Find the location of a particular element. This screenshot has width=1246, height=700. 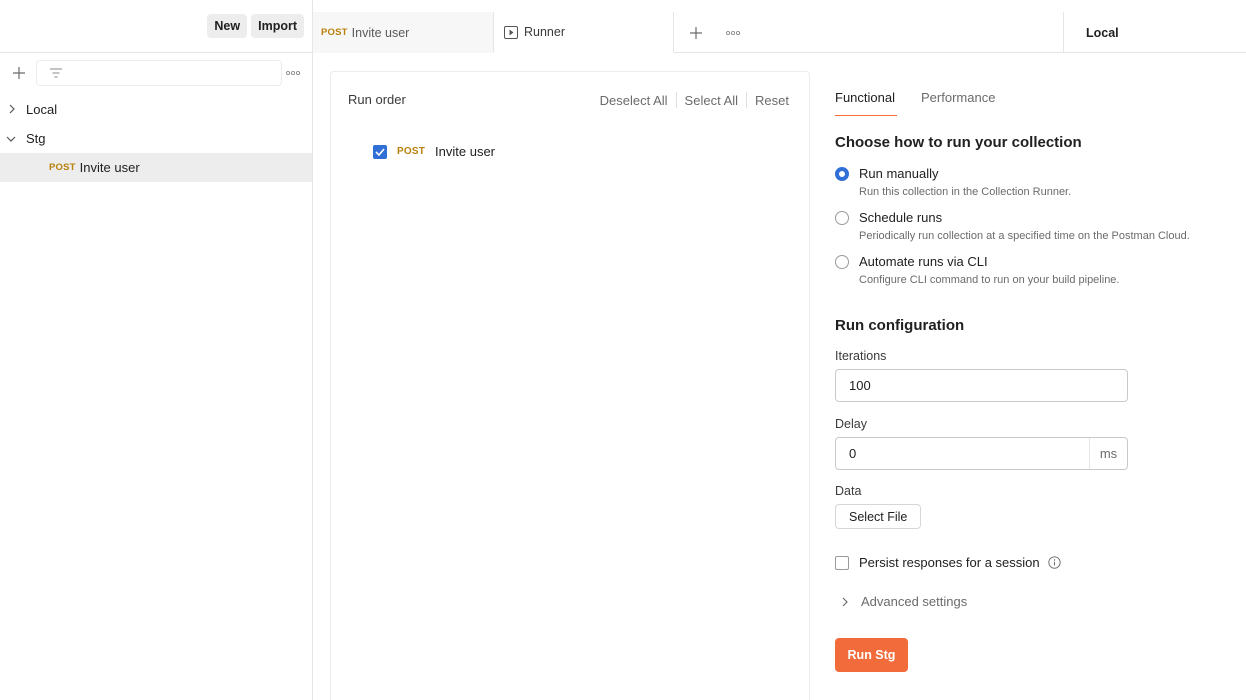

tree-item-label: Invite user is located at coordinates (109, 167).